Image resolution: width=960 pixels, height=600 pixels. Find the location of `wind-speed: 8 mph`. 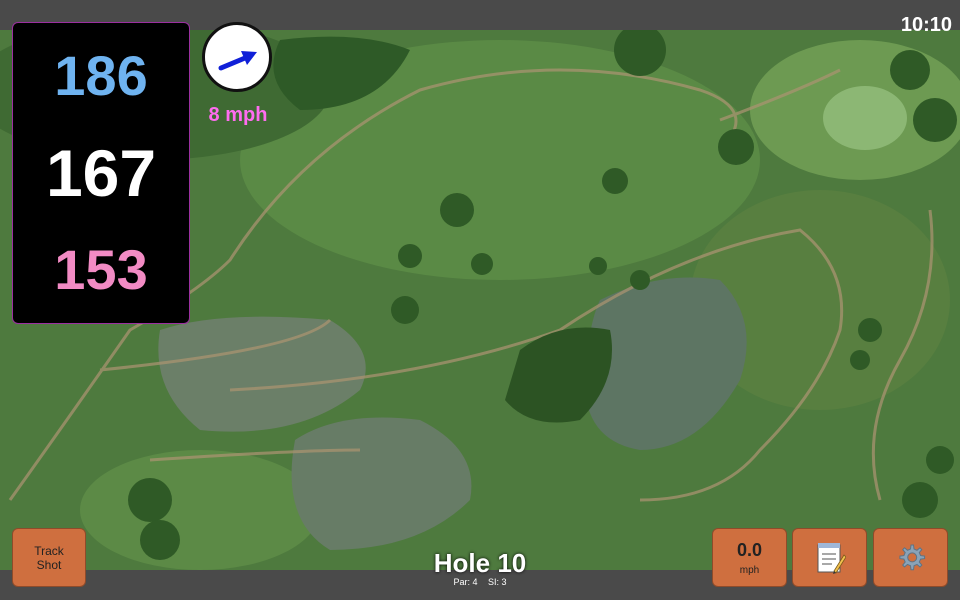

wind-speed: 8 mph is located at coordinates (238, 115).